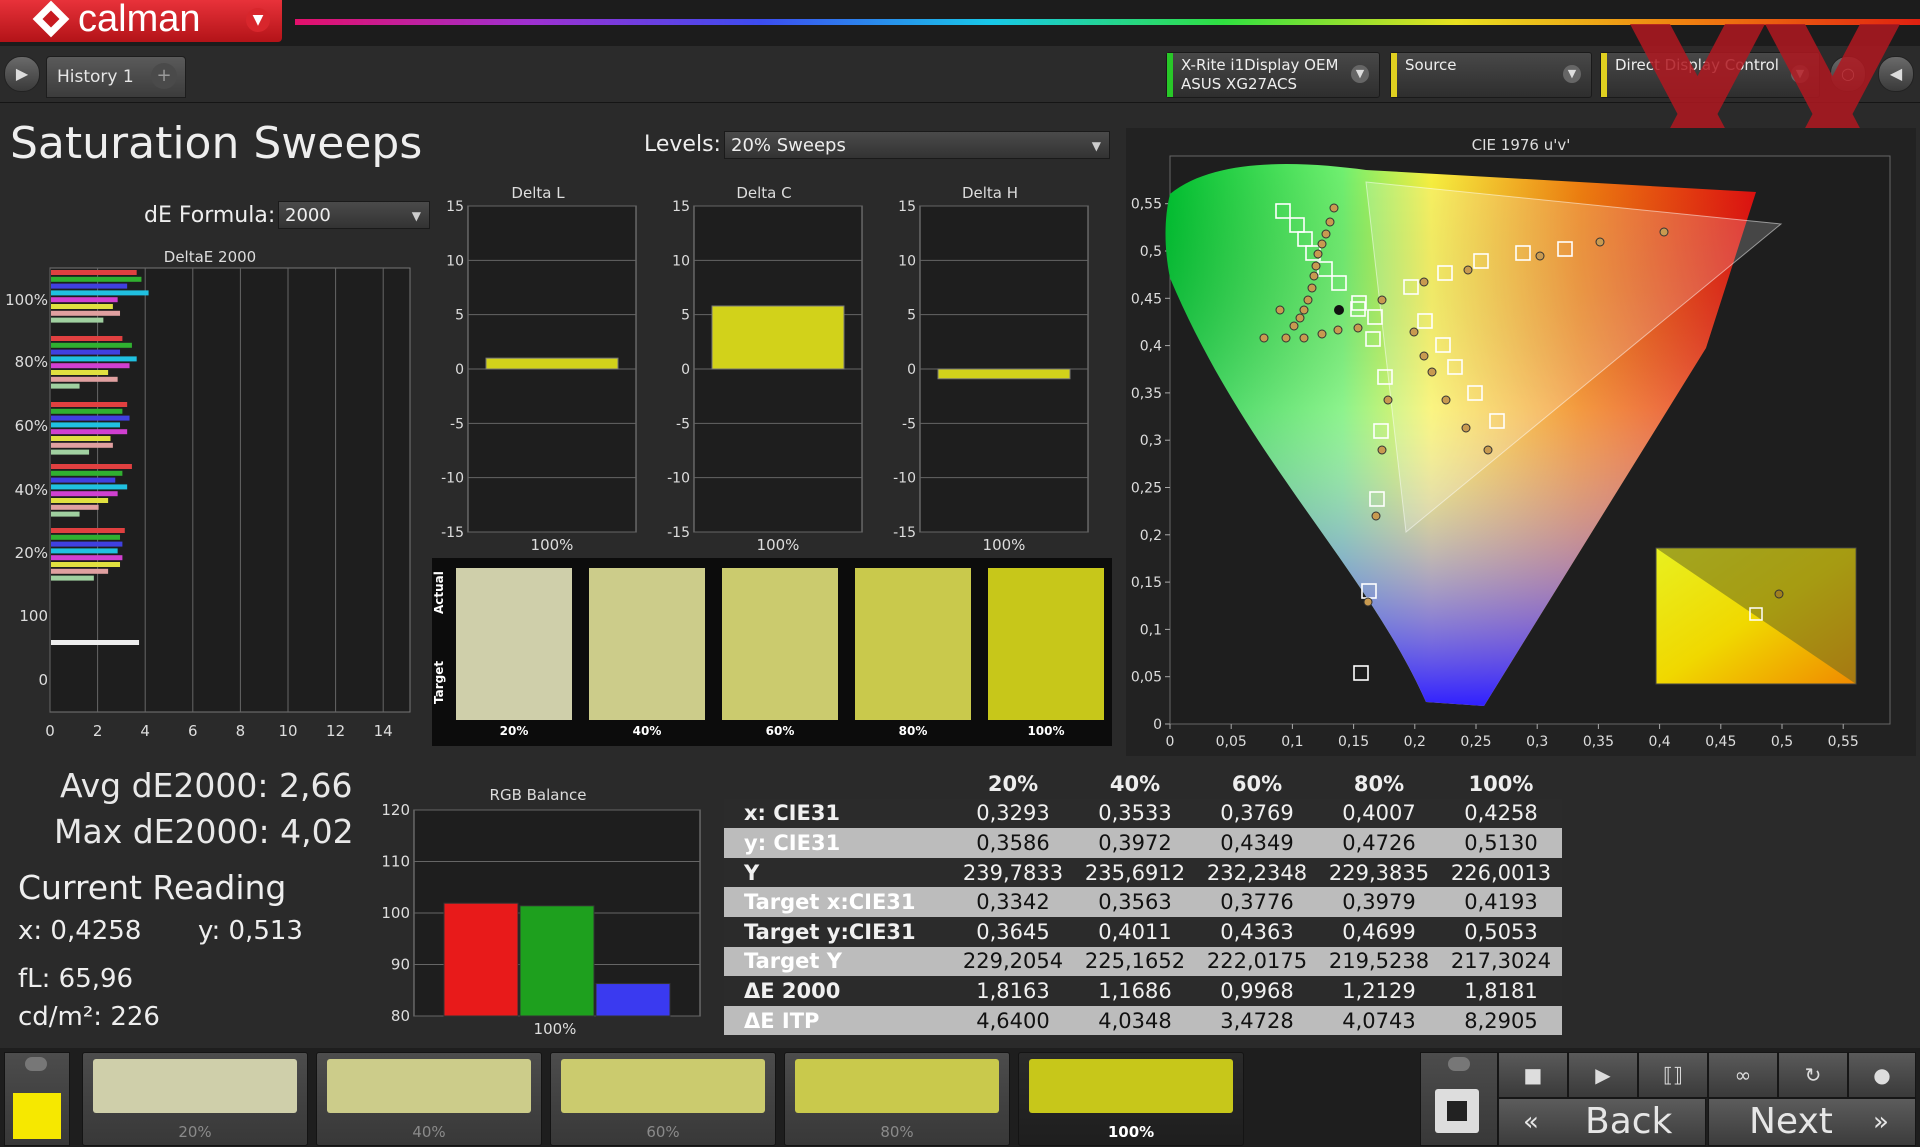 Image resolution: width=1920 pixels, height=1147 pixels. I want to click on meter-name: X-Rite i1Display OEM, so click(1260, 65).